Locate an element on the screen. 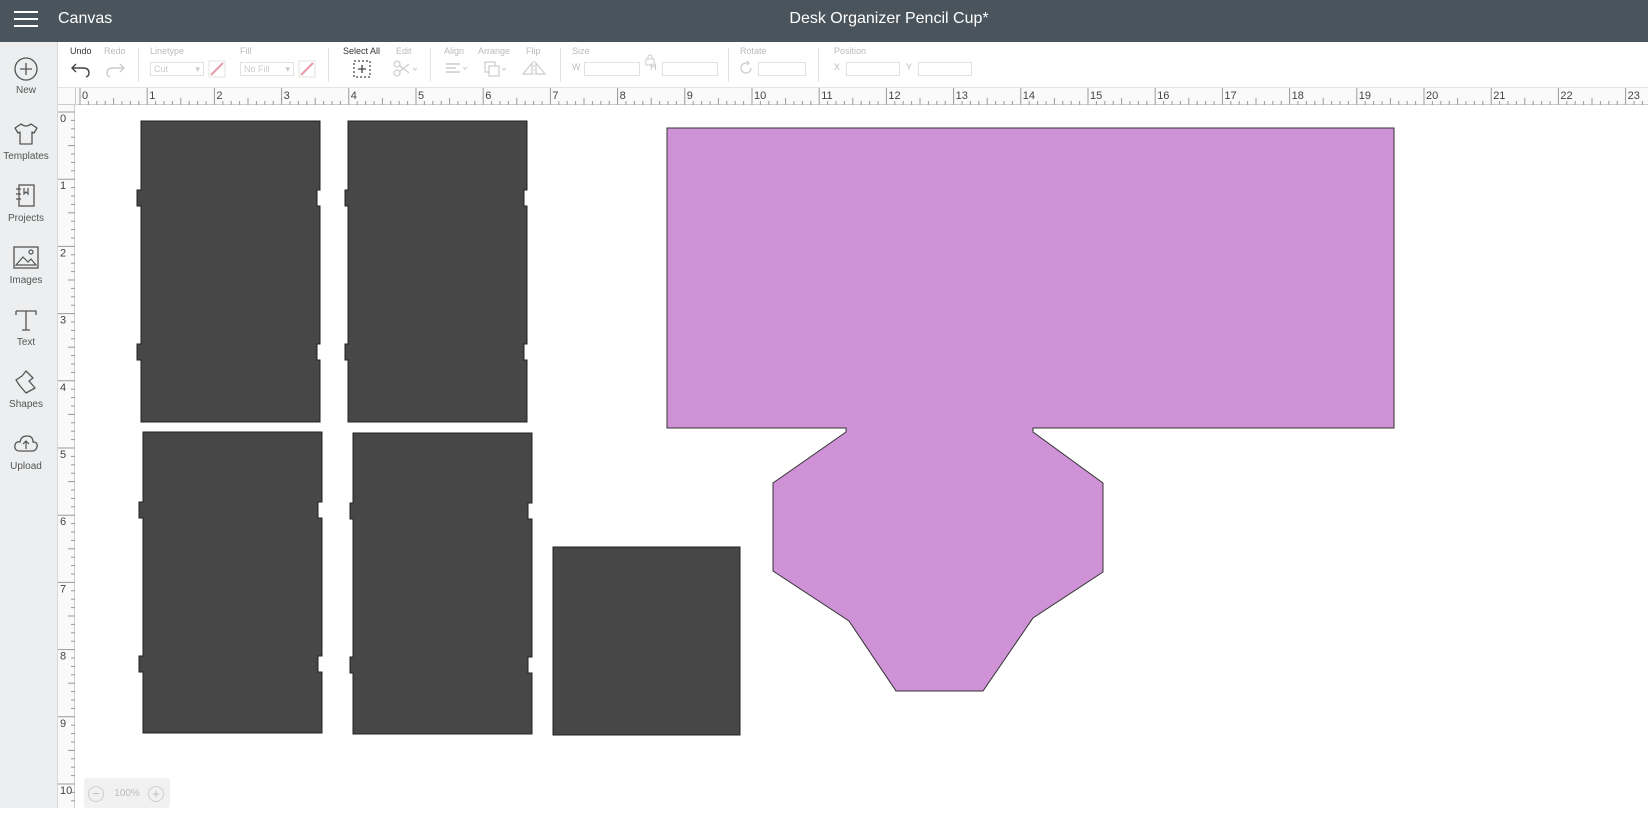 The height and width of the screenshot is (813, 1648). fill-select: No Fill ▾ is located at coordinates (267, 69).